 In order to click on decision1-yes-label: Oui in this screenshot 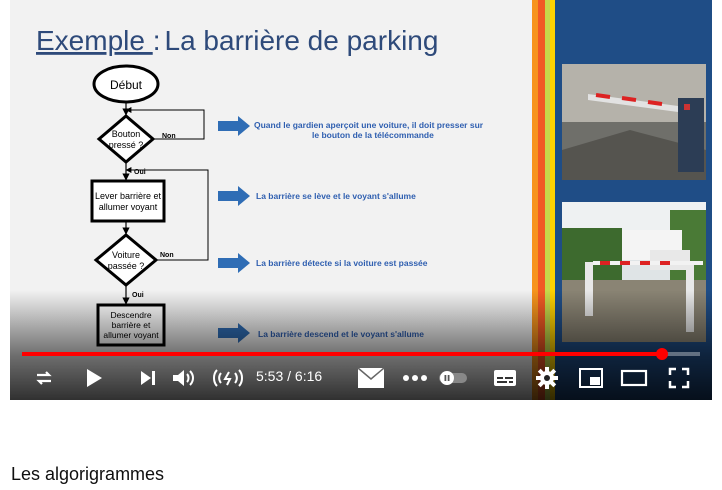, I will do `click(140, 172)`.